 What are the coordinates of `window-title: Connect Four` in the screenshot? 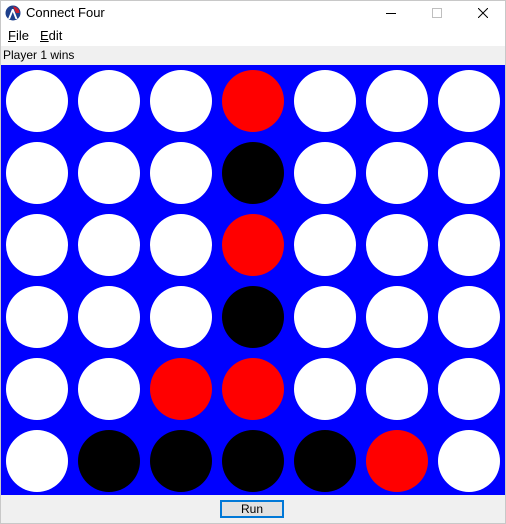 It's located at (65, 12).